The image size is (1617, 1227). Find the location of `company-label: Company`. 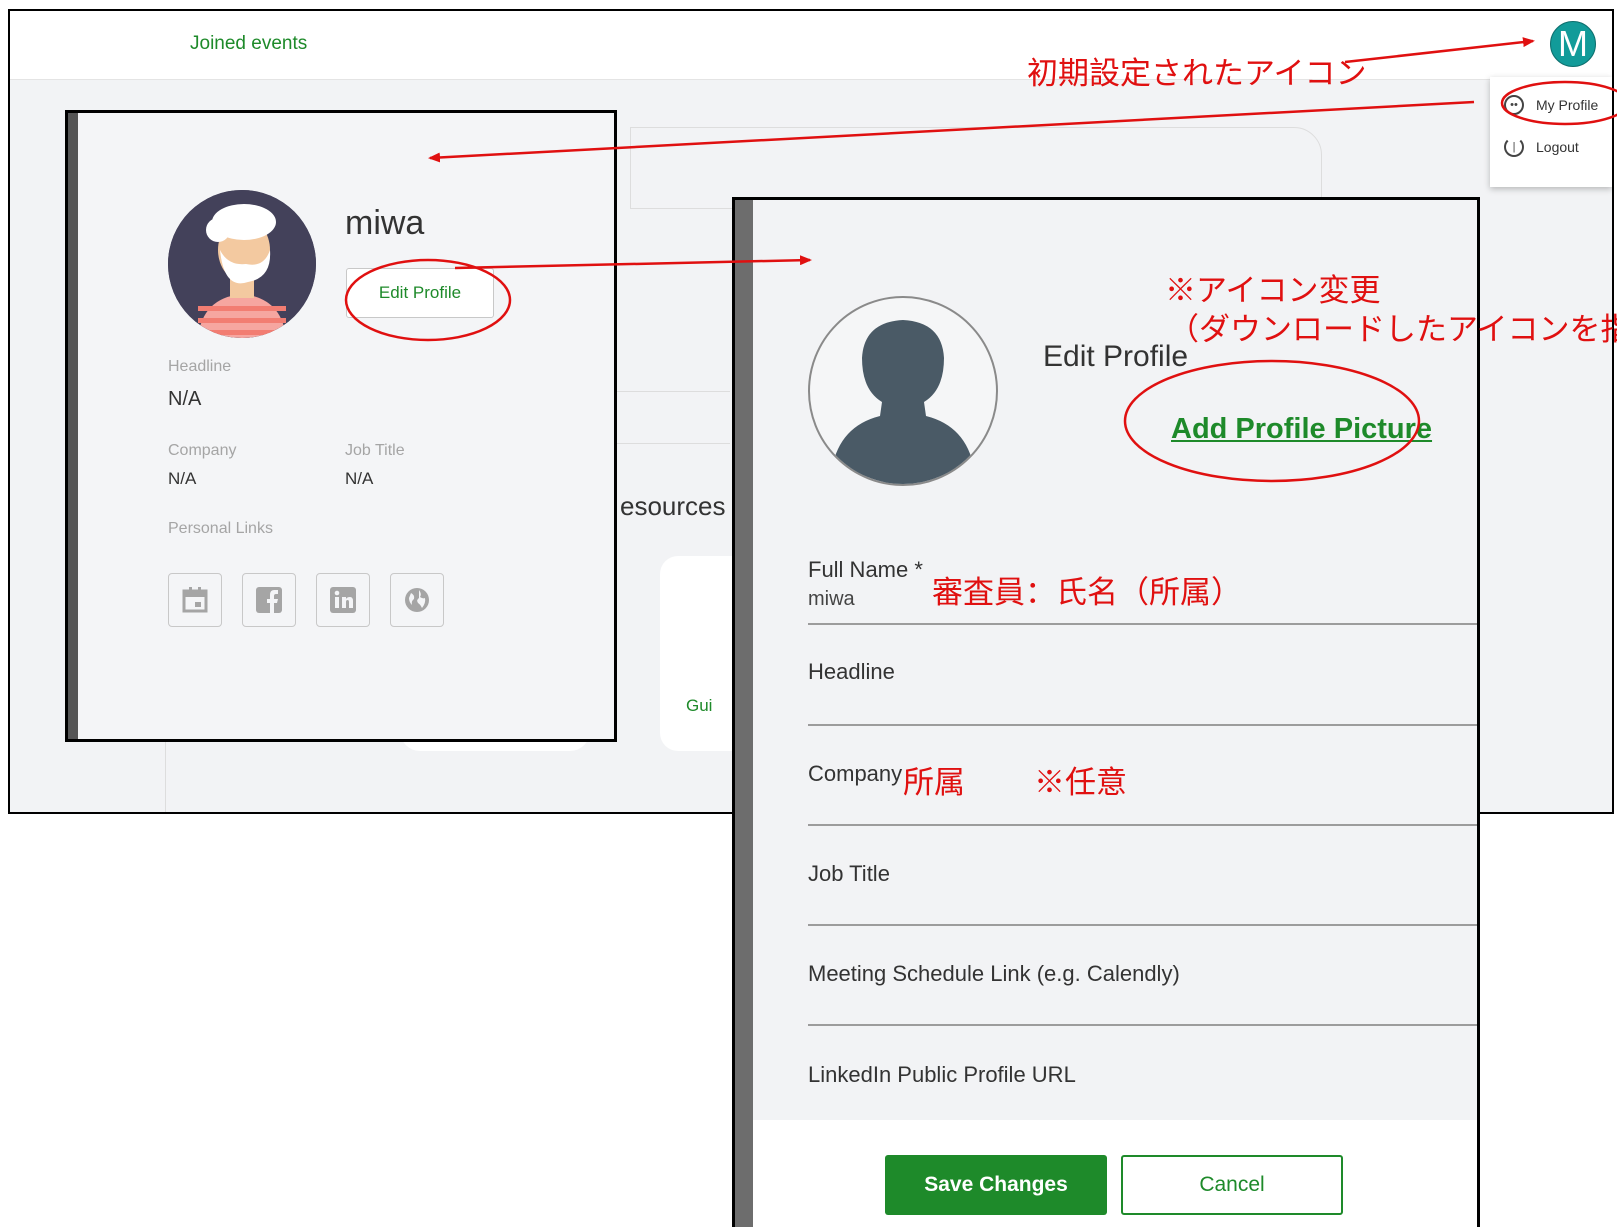

company-label: Company is located at coordinates (202, 450).